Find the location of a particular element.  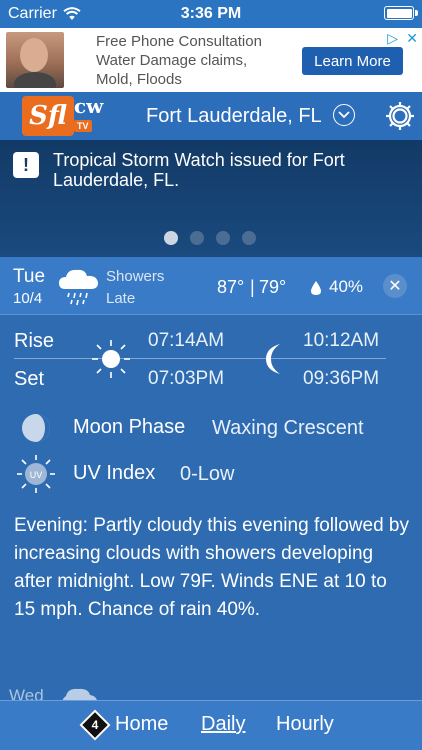

condition-line-2: Late is located at coordinates (121, 298).